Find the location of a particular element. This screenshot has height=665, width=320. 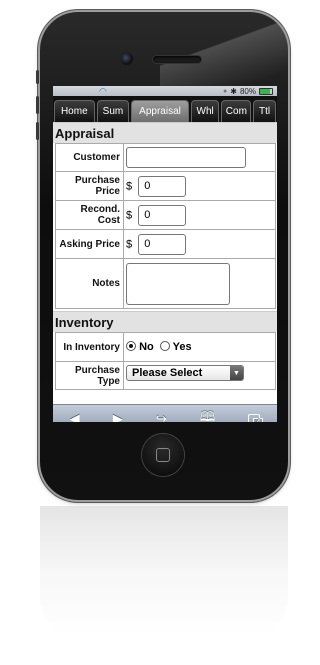

purchase-type-label: Purchase Type is located at coordinates (89, 375).